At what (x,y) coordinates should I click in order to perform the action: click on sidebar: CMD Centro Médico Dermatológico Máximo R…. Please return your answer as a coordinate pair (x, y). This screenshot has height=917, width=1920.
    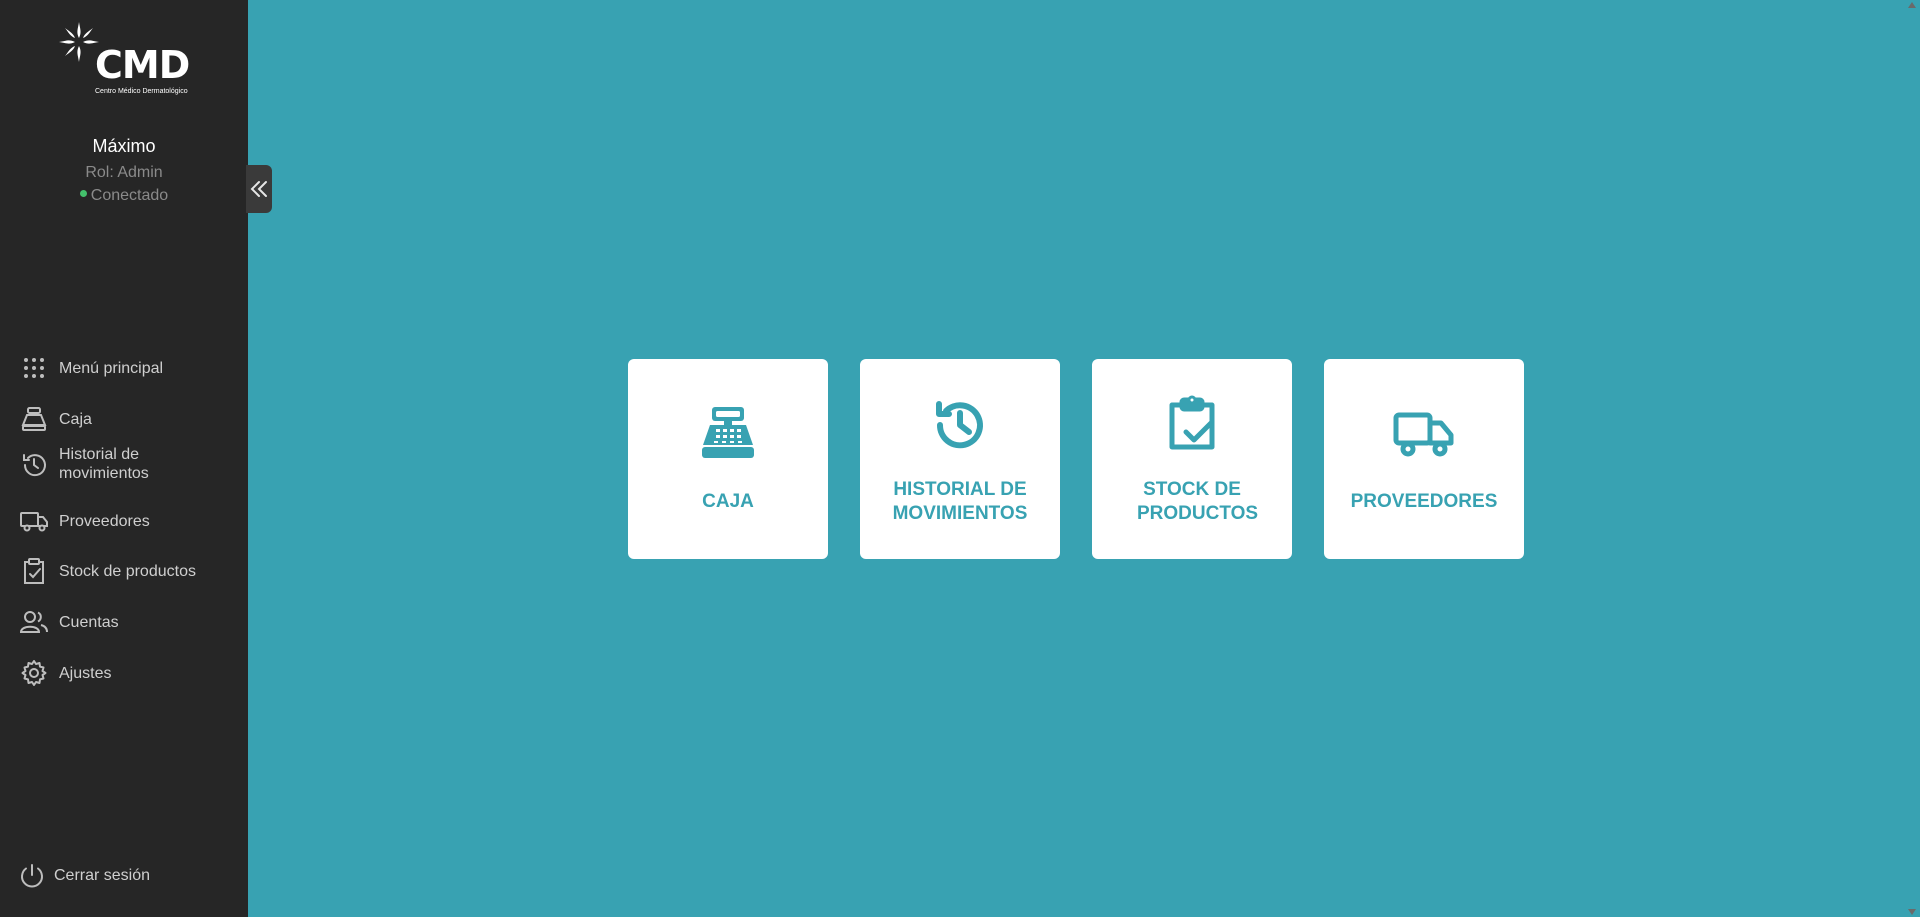
    Looking at the image, I should click on (124, 458).